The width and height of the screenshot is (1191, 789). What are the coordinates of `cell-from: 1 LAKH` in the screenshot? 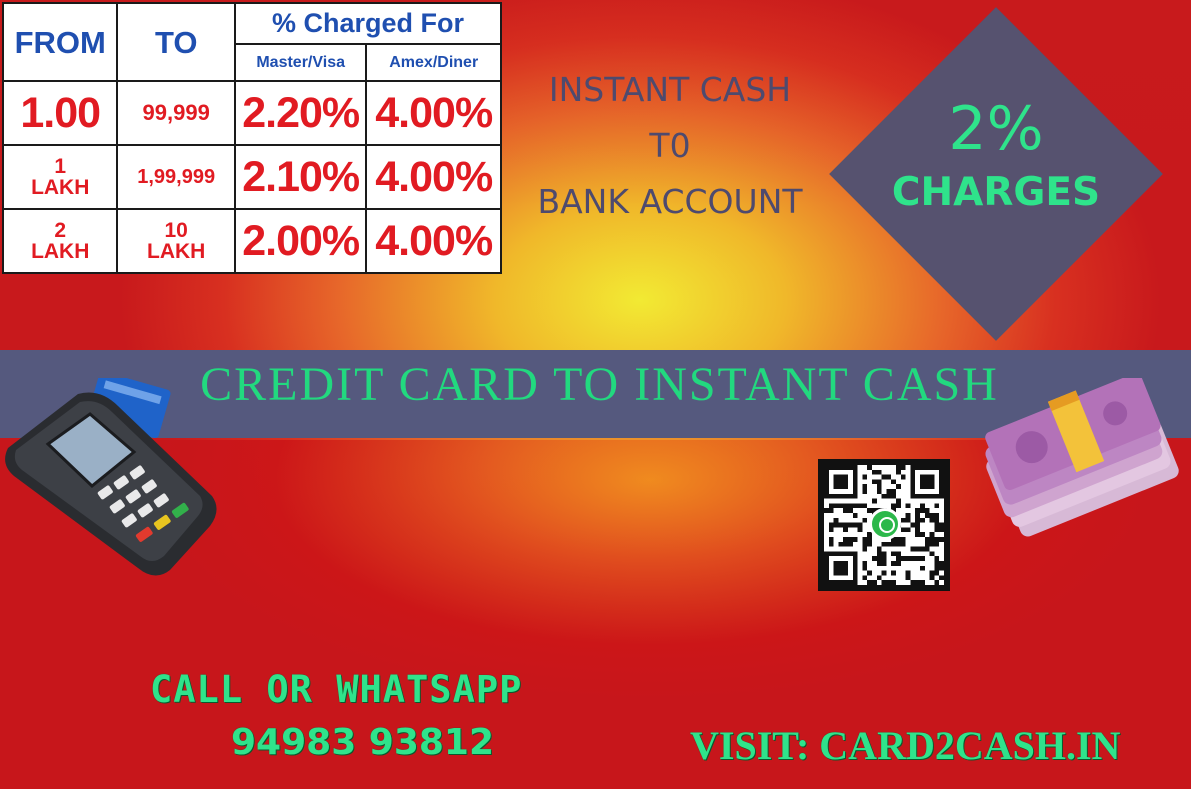 It's located at (60, 177).